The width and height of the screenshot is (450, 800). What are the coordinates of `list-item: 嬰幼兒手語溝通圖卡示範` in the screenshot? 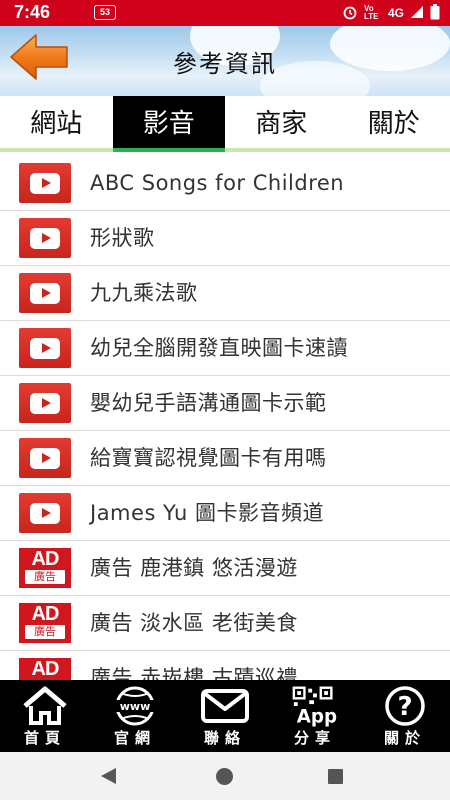 It's located at (225, 403).